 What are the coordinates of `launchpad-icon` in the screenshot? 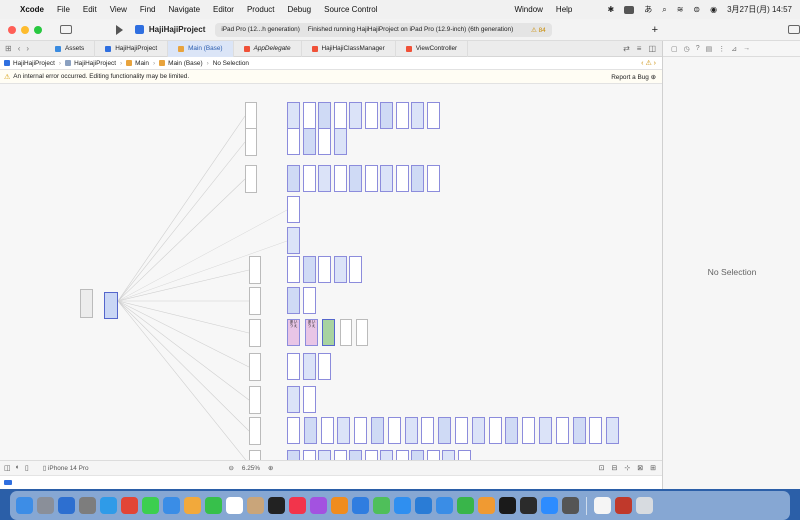 It's located at (45, 505).